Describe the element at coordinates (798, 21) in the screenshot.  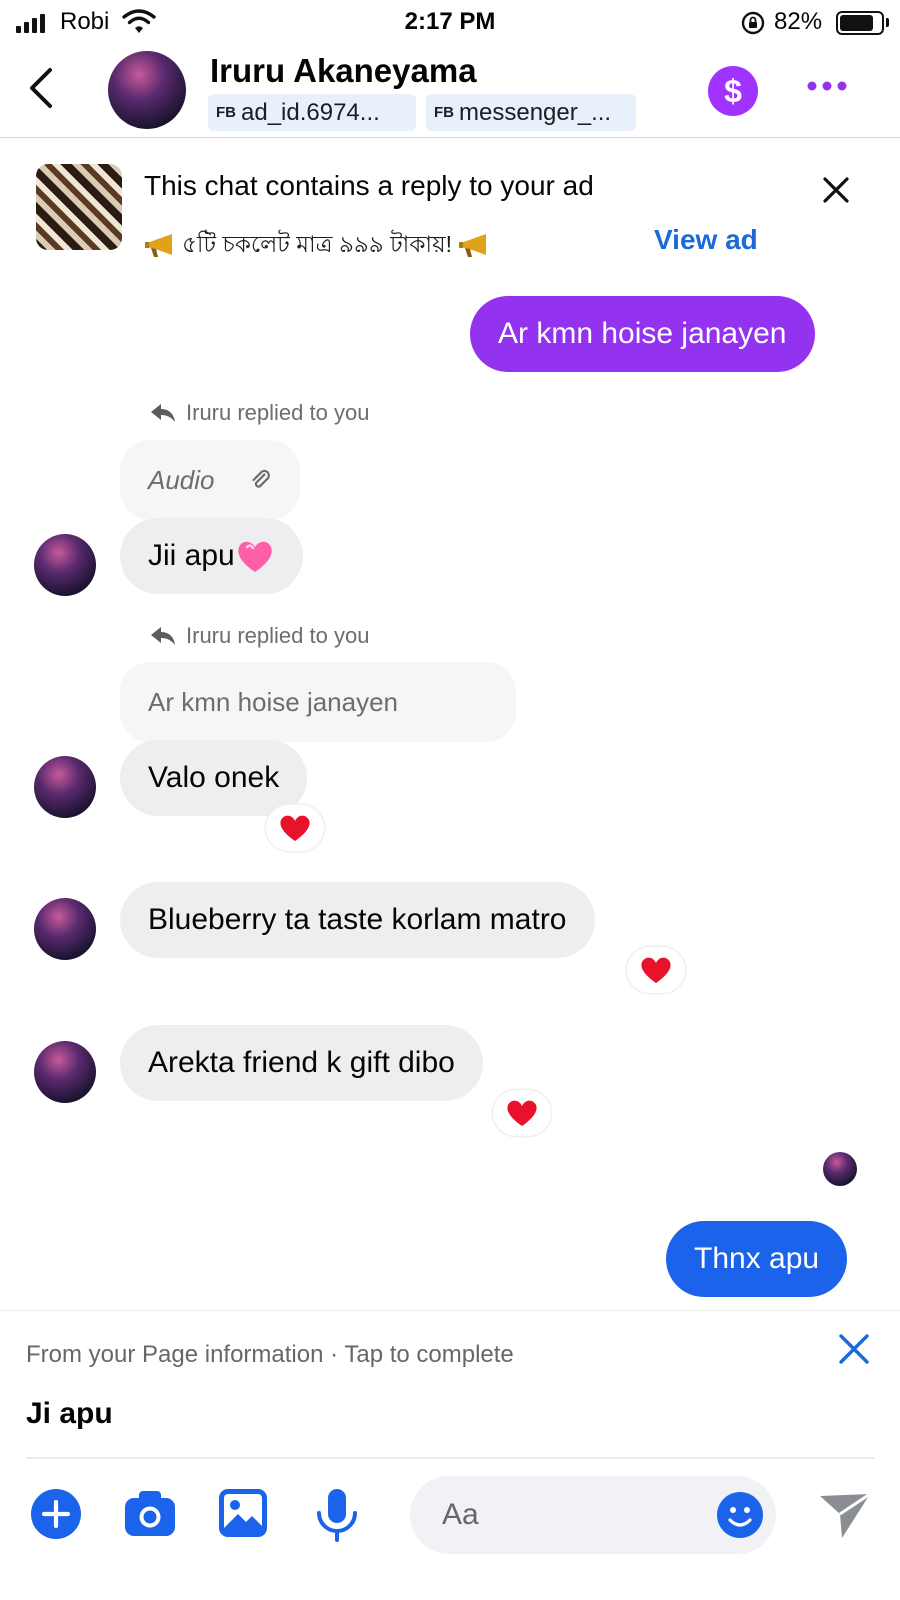
I see `battery-percent: 82%` at that location.